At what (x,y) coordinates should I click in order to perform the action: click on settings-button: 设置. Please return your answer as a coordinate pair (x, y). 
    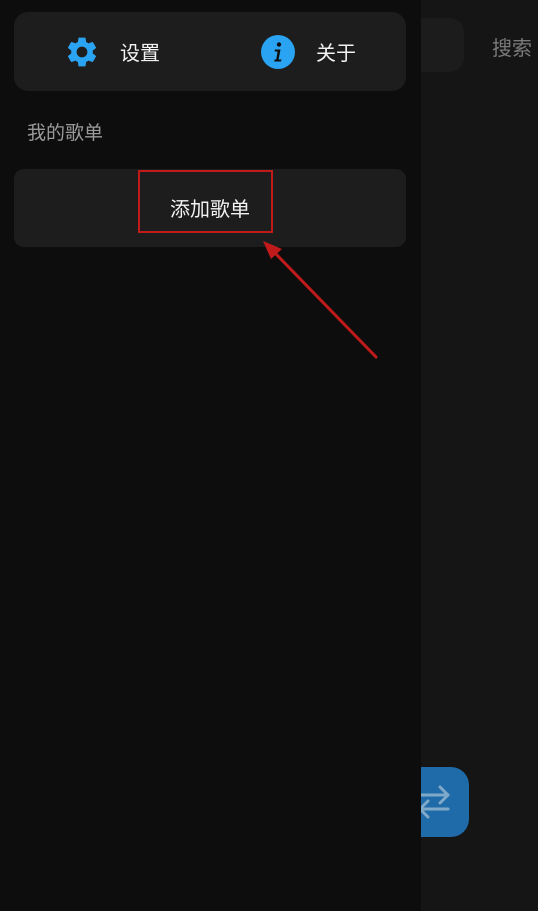
    Looking at the image, I should click on (112, 51).